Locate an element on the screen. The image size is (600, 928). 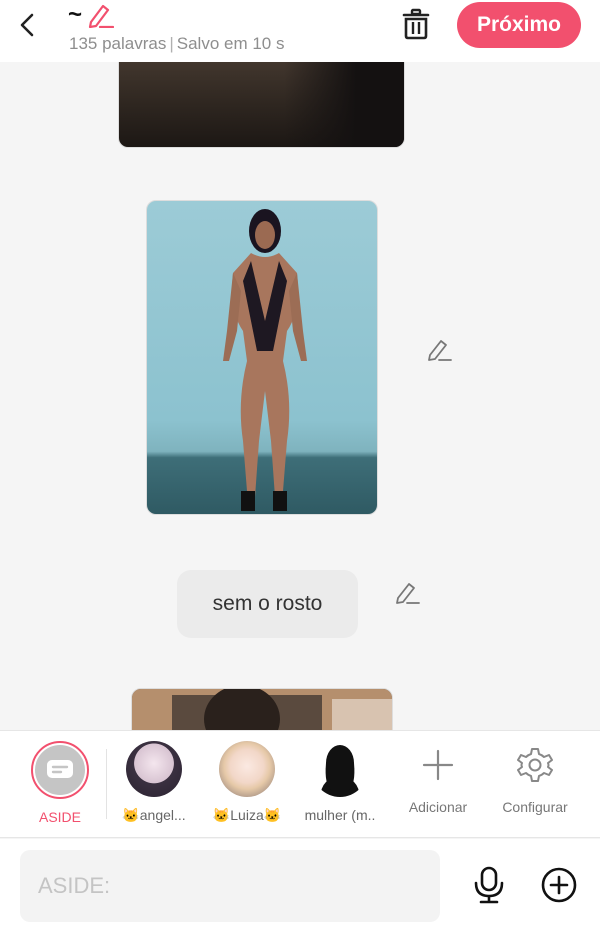
image-detail is located at coordinates (262, 709).